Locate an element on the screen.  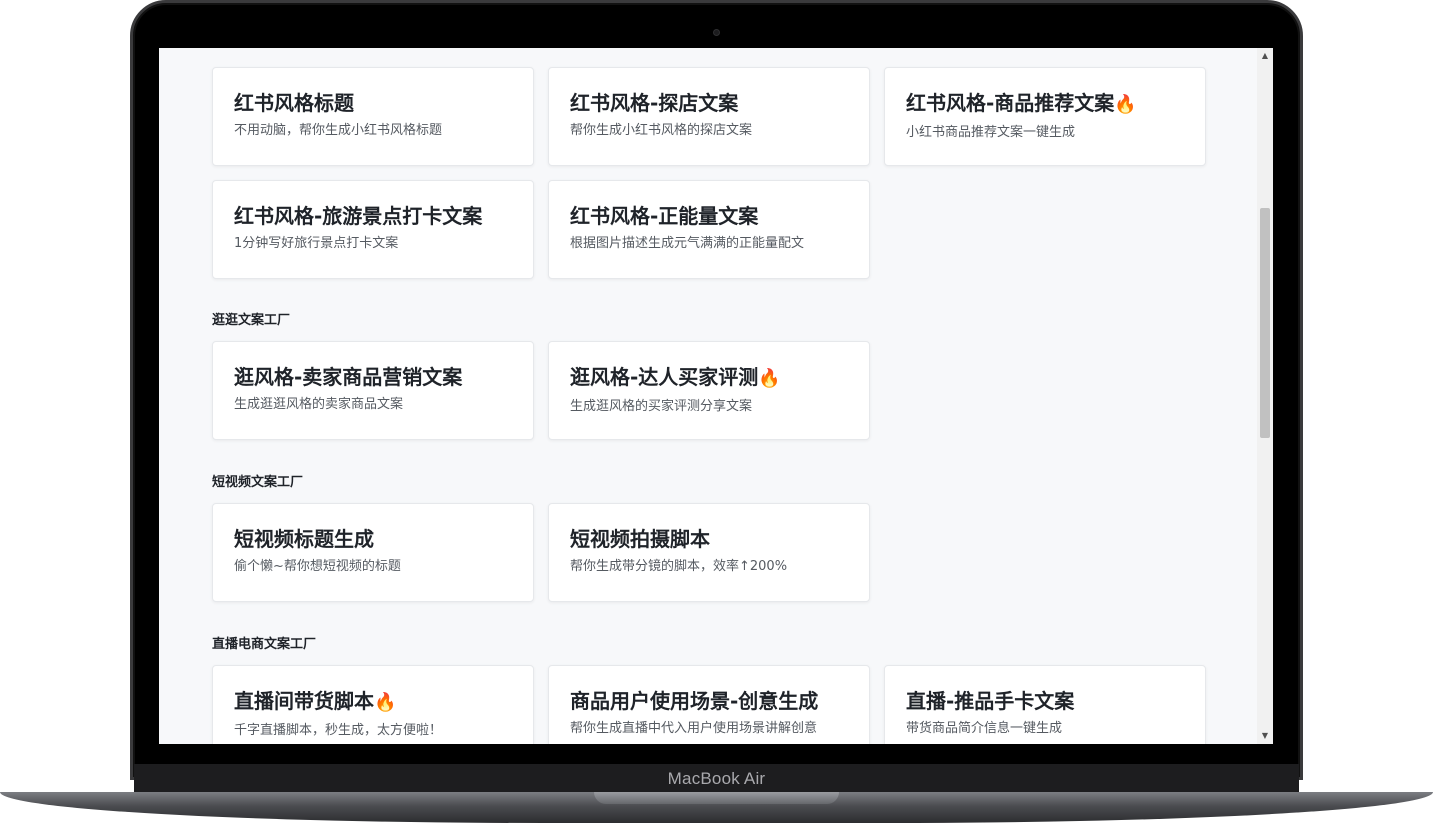
section-title: 短视频文案工厂 is located at coordinates (258, 482).